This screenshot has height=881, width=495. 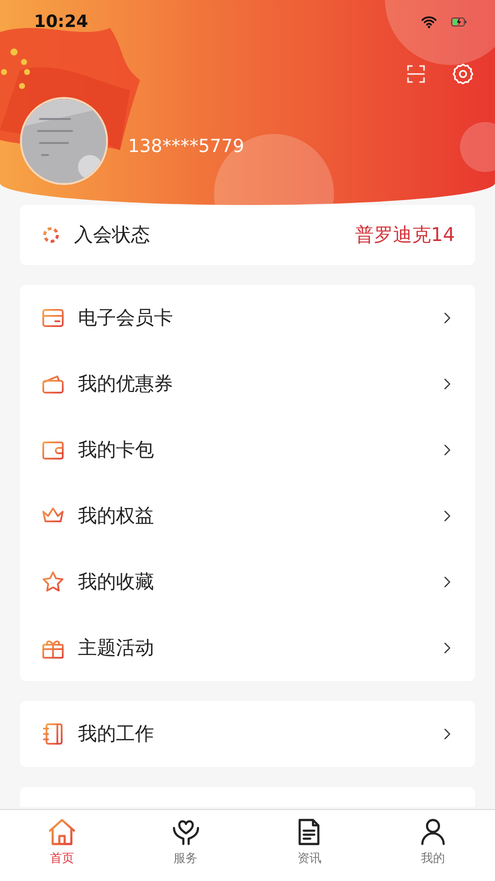 I want to click on tab: 我的, so click(x=433, y=844).